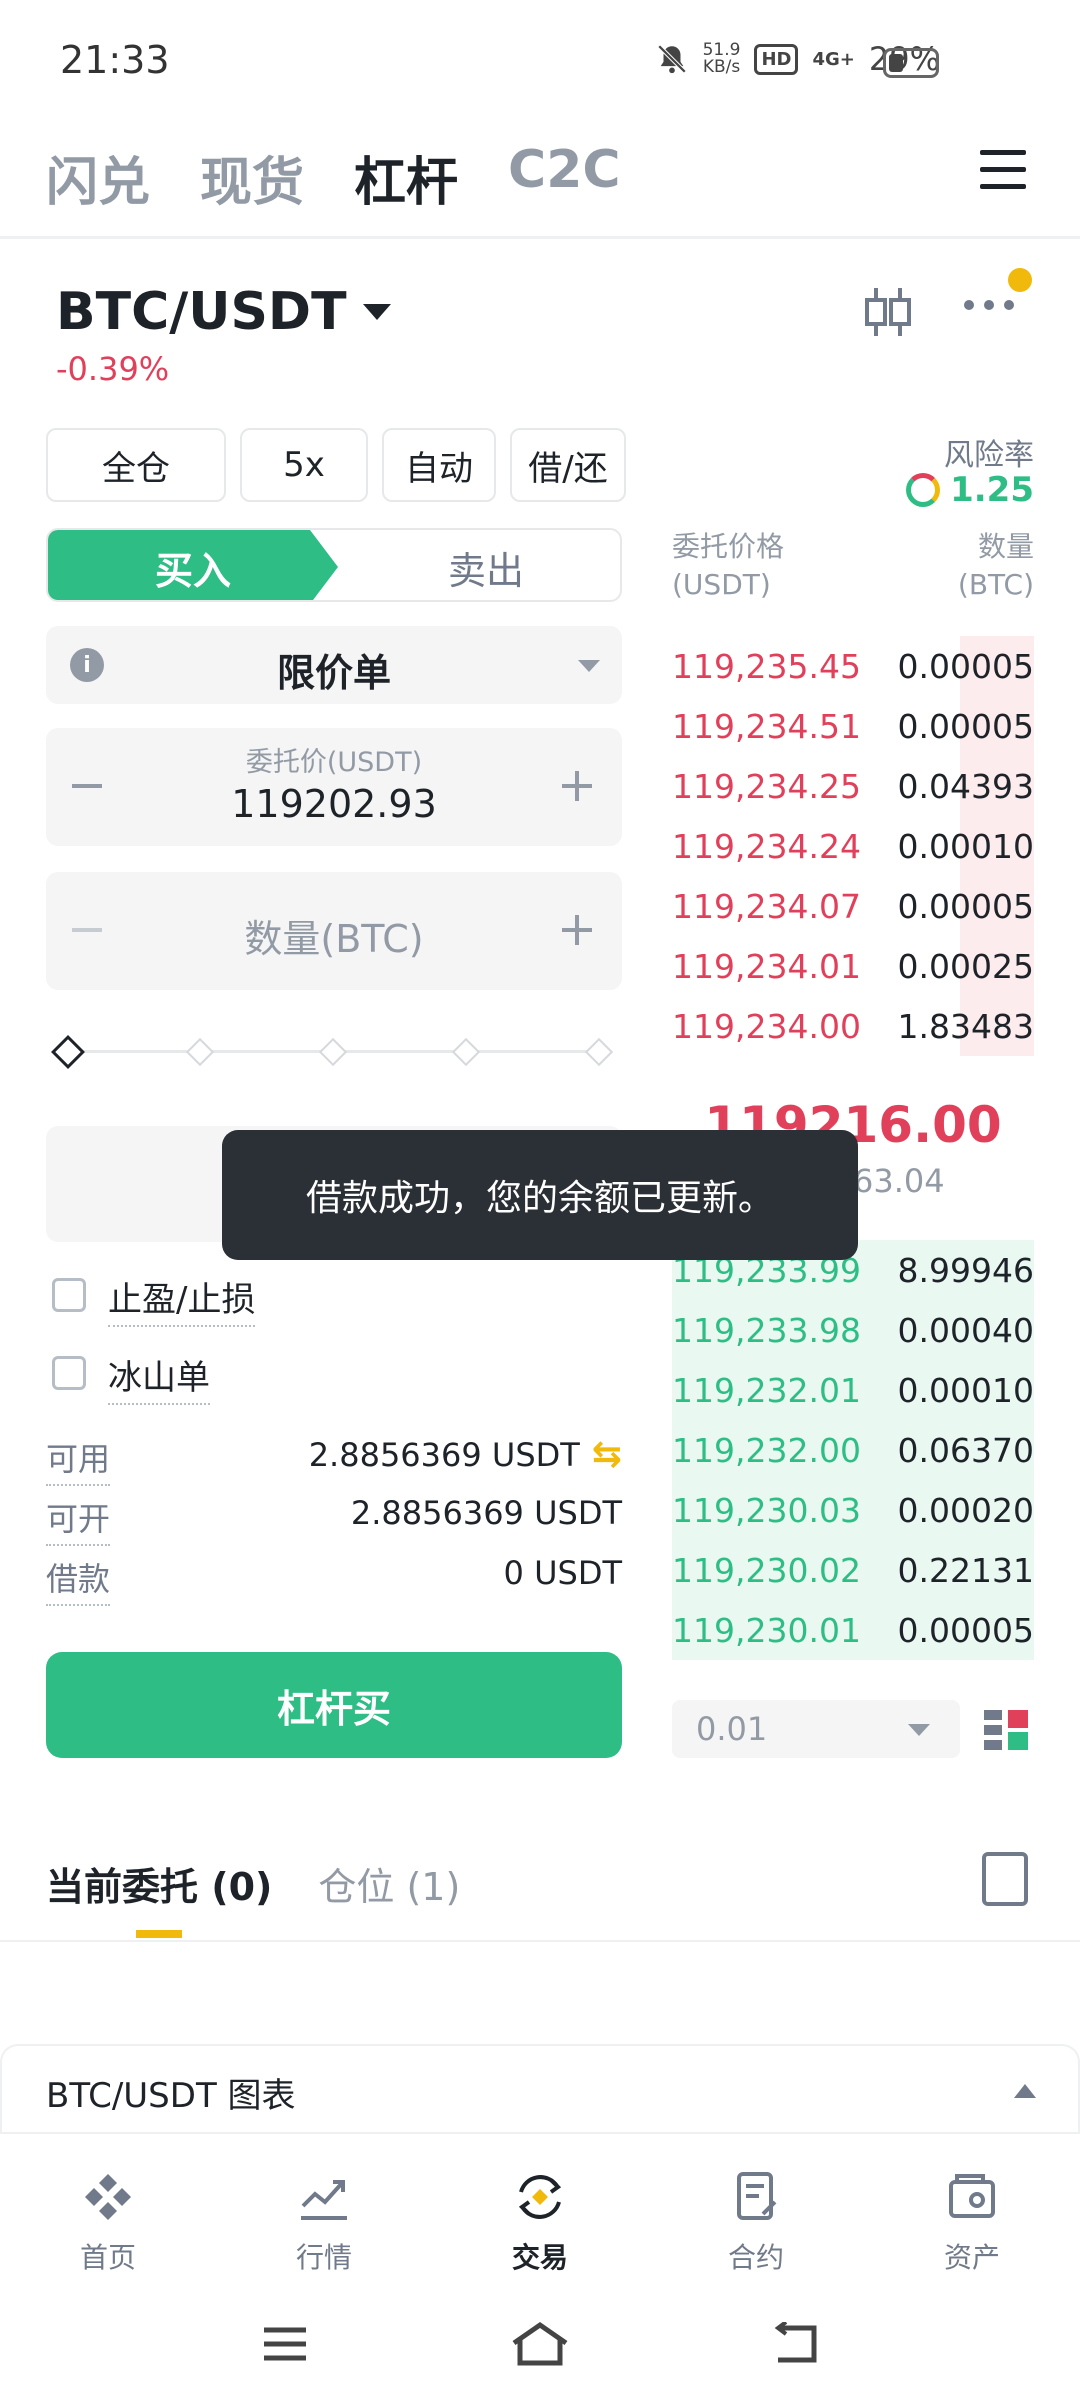  Describe the element at coordinates (439, 465) in the screenshot. I see `auto-borrow-button: 自动` at that location.